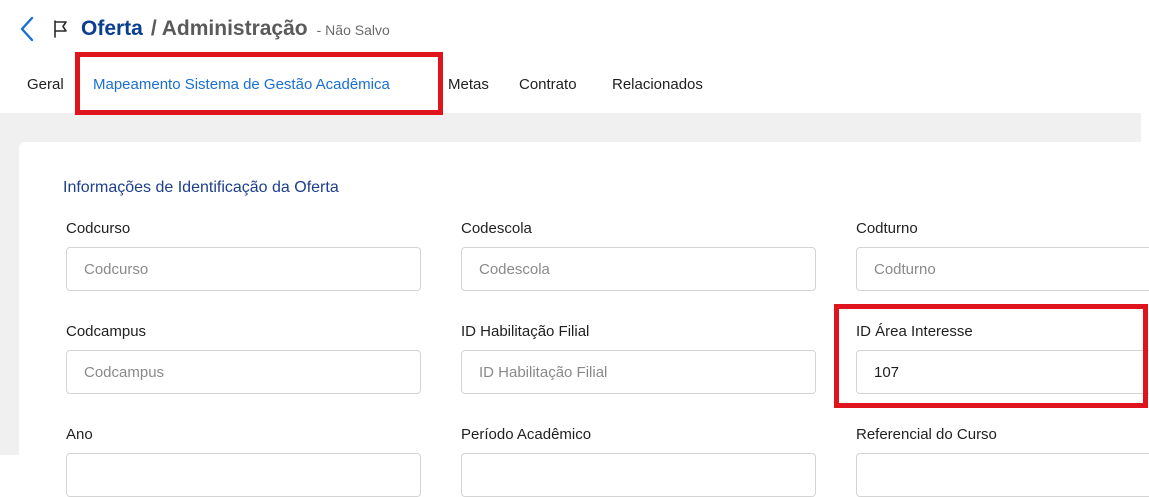 Image resolution: width=1149 pixels, height=497 pixels. I want to click on tab-mapeamento: Mapeamento Sistema de Gestão Acadêmica, so click(241, 85).